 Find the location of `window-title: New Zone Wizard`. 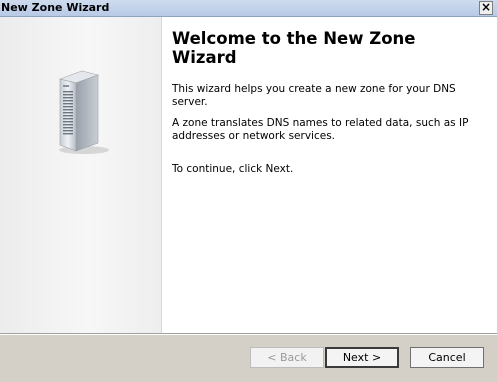

window-title: New Zone Wizard is located at coordinates (55, 7).